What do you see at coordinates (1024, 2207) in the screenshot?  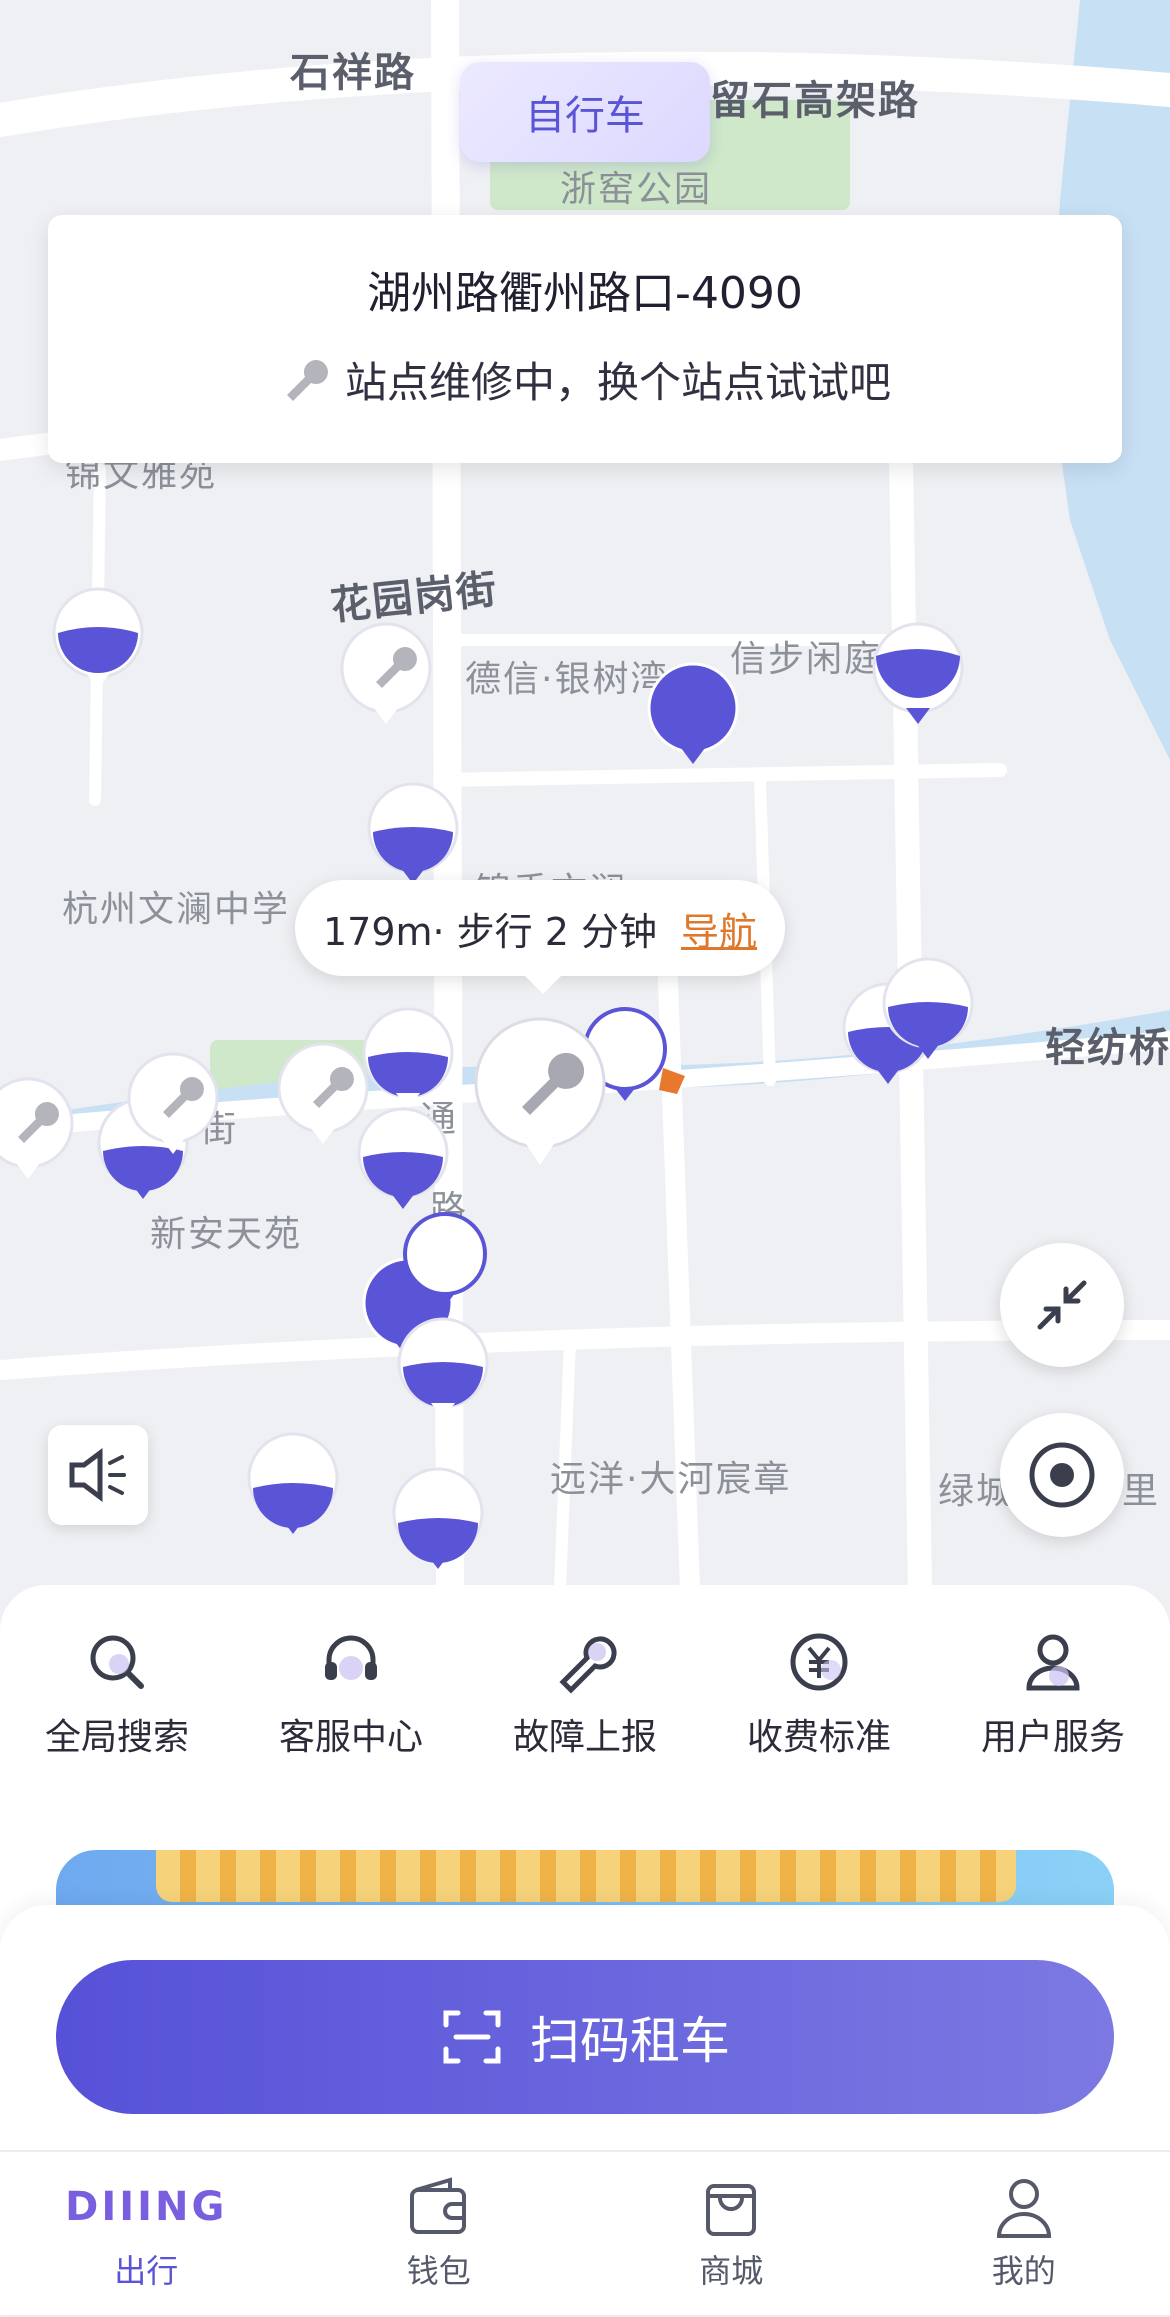 I see `profile-icon` at bounding box center [1024, 2207].